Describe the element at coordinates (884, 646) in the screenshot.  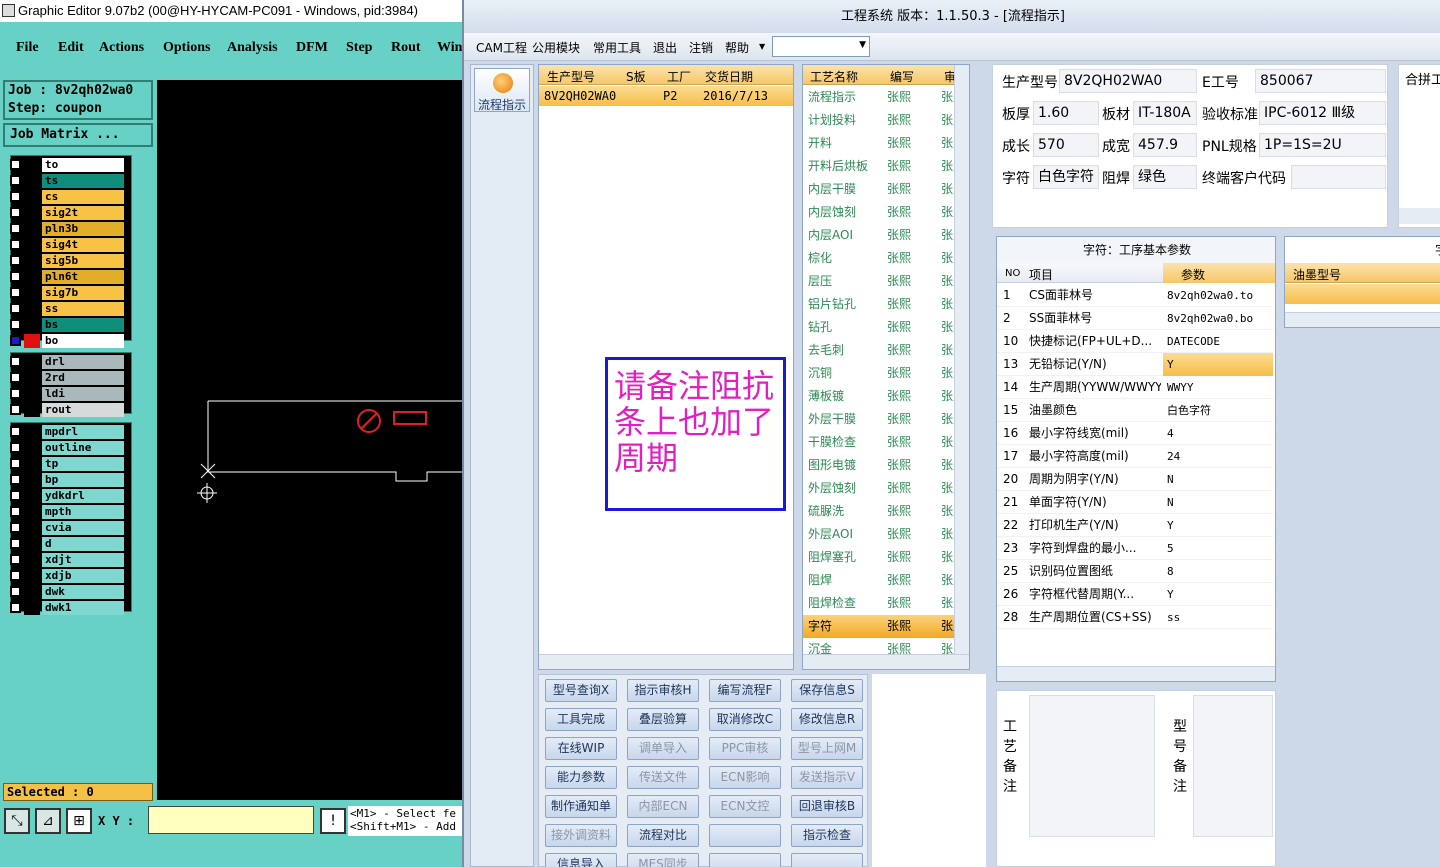
I see `process-row: 沉金 张熙 张熙` at that location.